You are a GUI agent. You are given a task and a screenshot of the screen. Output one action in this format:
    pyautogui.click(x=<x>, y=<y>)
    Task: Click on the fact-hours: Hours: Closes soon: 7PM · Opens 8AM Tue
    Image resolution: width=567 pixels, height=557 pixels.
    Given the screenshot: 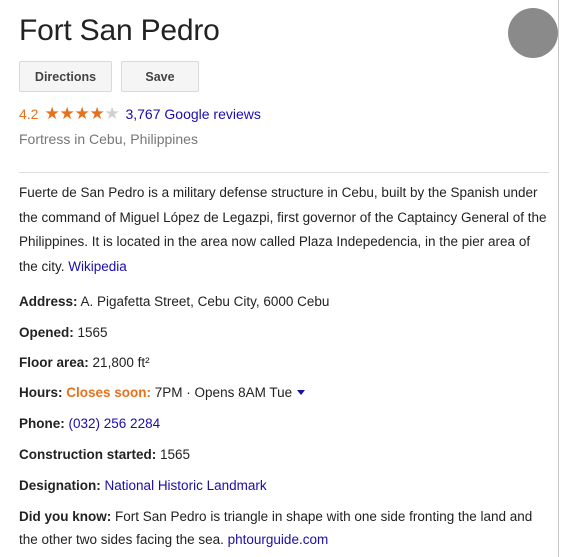 What is the action you would take?
    pyautogui.click(x=285, y=393)
    